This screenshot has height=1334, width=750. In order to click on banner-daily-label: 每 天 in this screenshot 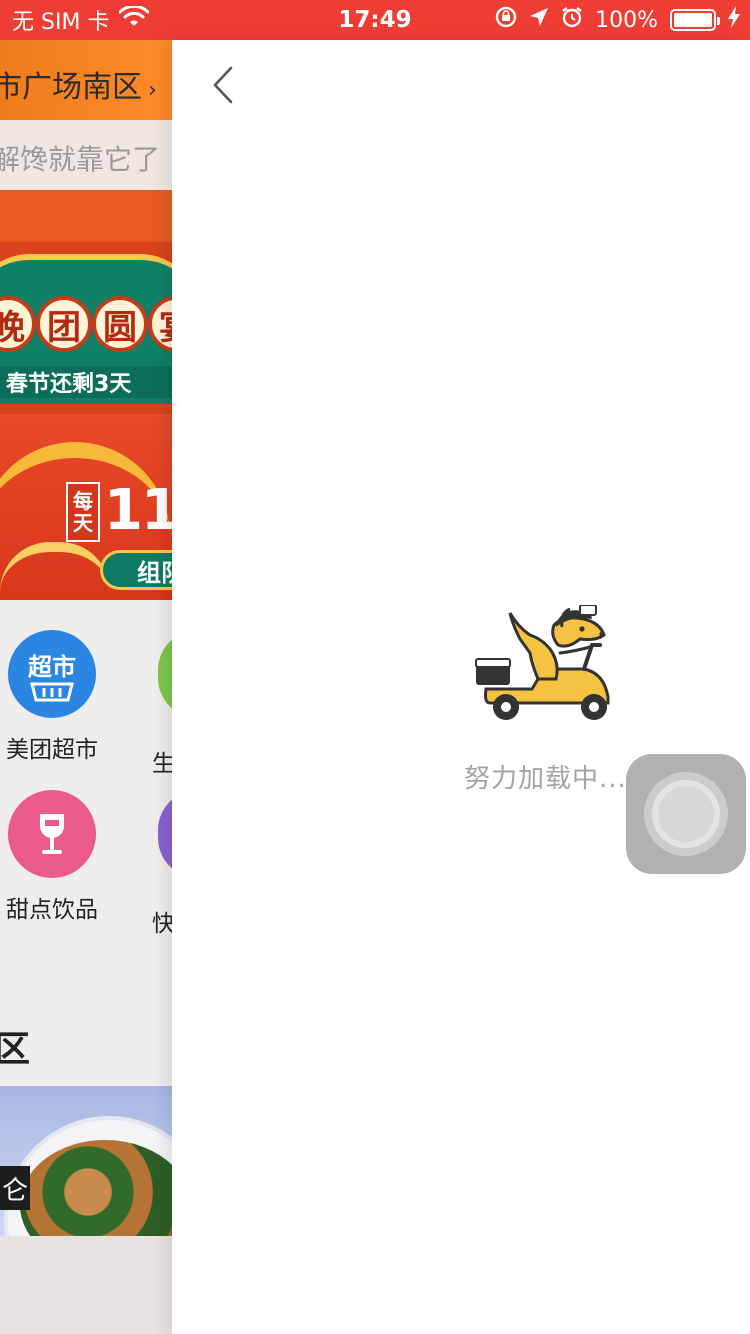, I will do `click(83, 512)`.